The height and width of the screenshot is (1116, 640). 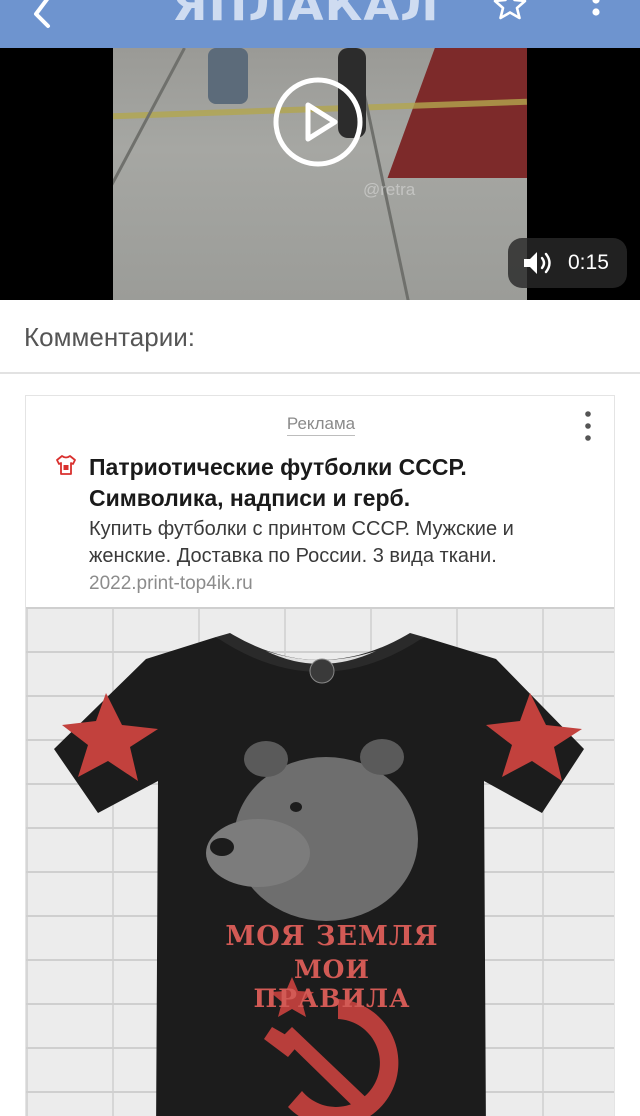 What do you see at coordinates (66, 465) in the screenshot?
I see `tshirt-favicon-icon` at bounding box center [66, 465].